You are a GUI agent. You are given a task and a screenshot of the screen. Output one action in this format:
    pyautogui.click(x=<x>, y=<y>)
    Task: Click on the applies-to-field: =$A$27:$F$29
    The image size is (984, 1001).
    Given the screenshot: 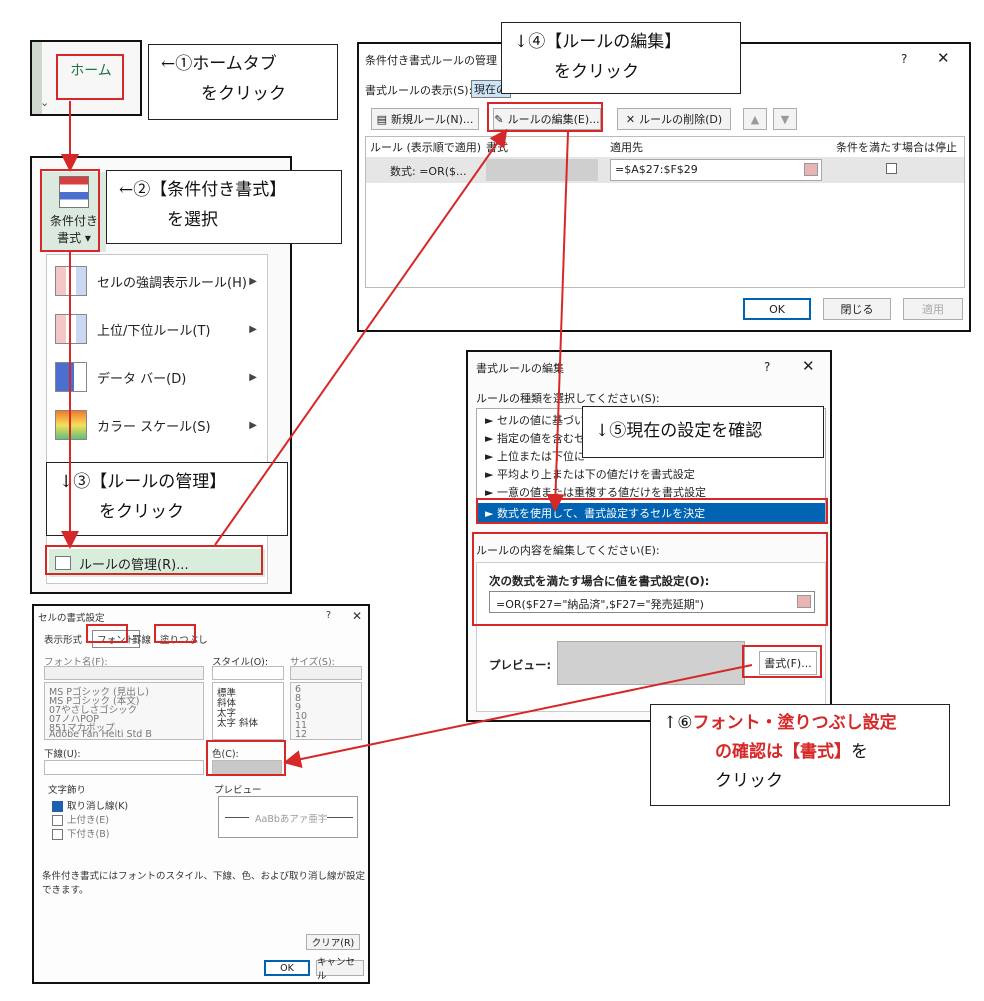 What is the action you would take?
    pyautogui.click(x=716, y=170)
    